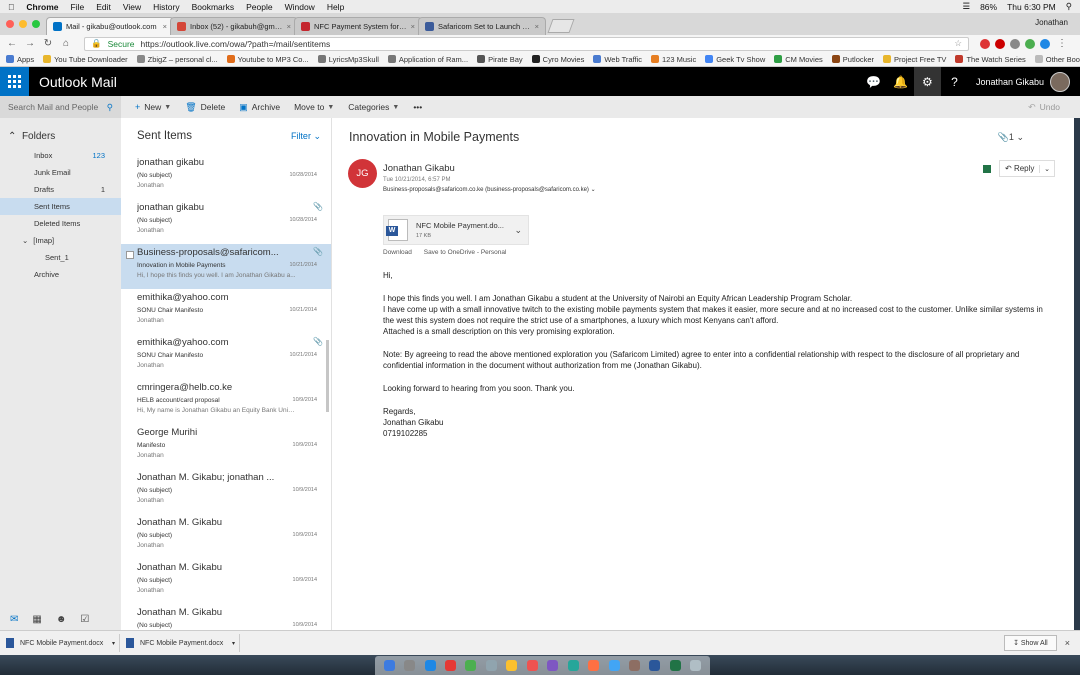 The image size is (1080, 675). Describe the element at coordinates (1027, 168) in the screenshot. I see `reply-button: ↶ Reply ⌄` at that location.